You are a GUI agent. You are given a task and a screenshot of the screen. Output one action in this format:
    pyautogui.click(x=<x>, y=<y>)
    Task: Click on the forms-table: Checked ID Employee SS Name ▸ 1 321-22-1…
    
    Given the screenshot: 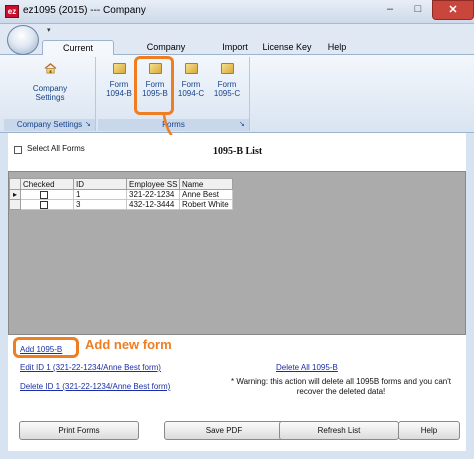 What is the action you would take?
    pyautogui.click(x=121, y=194)
    